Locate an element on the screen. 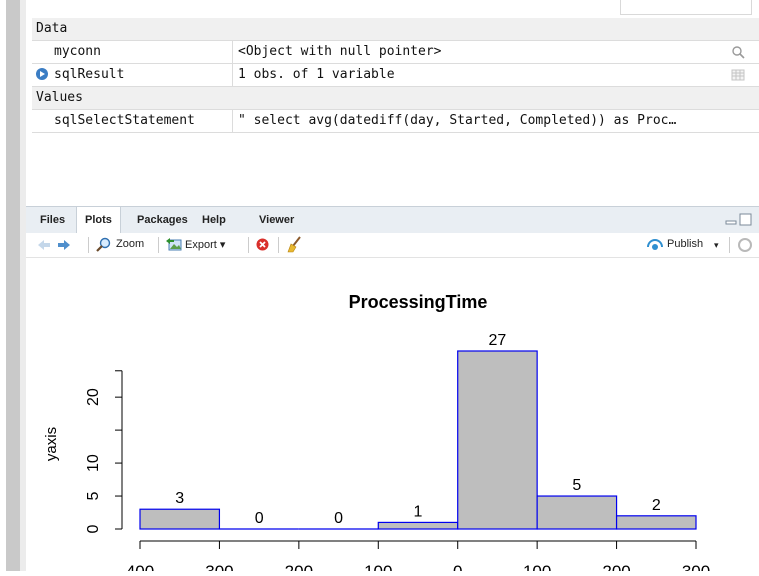 Image resolution: width=759 pixels, height=576 pixels. chart-title: ProcessingTime is located at coordinates (418, 302).